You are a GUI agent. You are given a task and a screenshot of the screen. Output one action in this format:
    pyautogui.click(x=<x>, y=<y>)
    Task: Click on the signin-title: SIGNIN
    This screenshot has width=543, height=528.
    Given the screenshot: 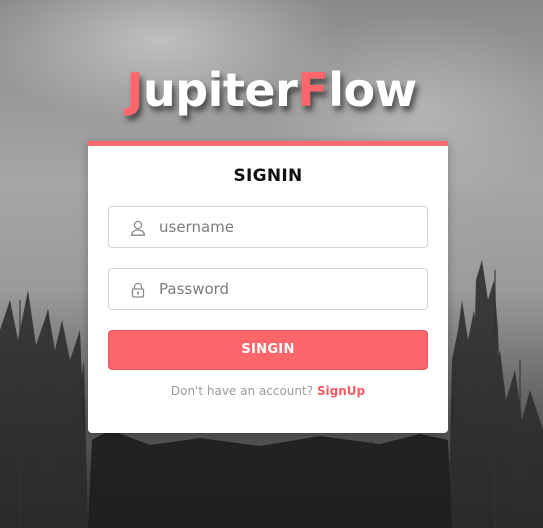 What is the action you would take?
    pyautogui.click(x=268, y=176)
    